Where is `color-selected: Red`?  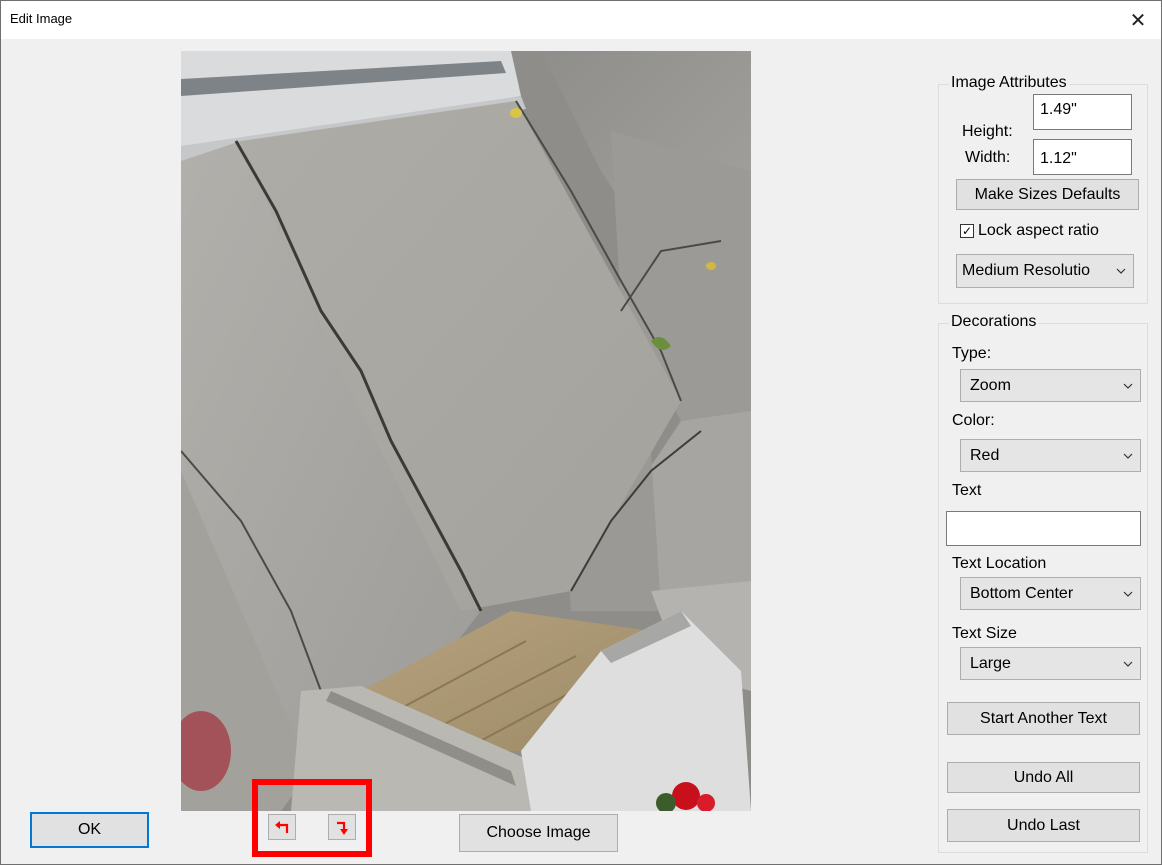 color-selected: Red is located at coordinates (985, 455).